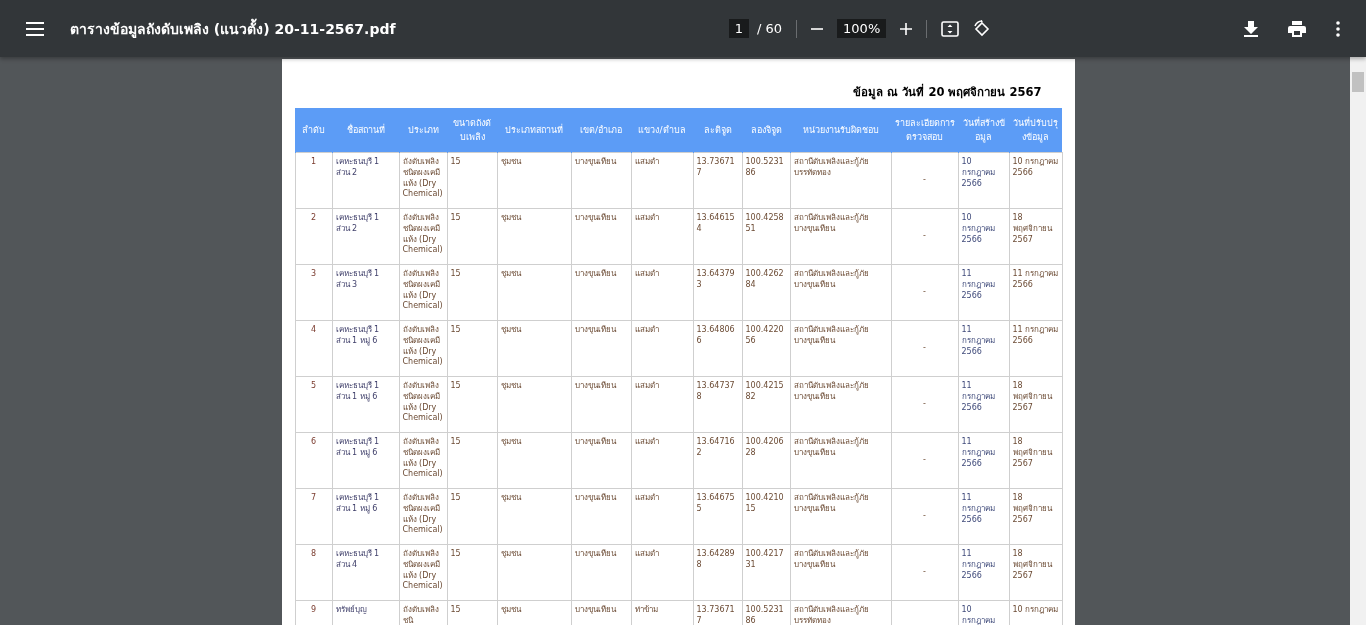  I want to click on table-cell: 13.642898, so click(717, 572).